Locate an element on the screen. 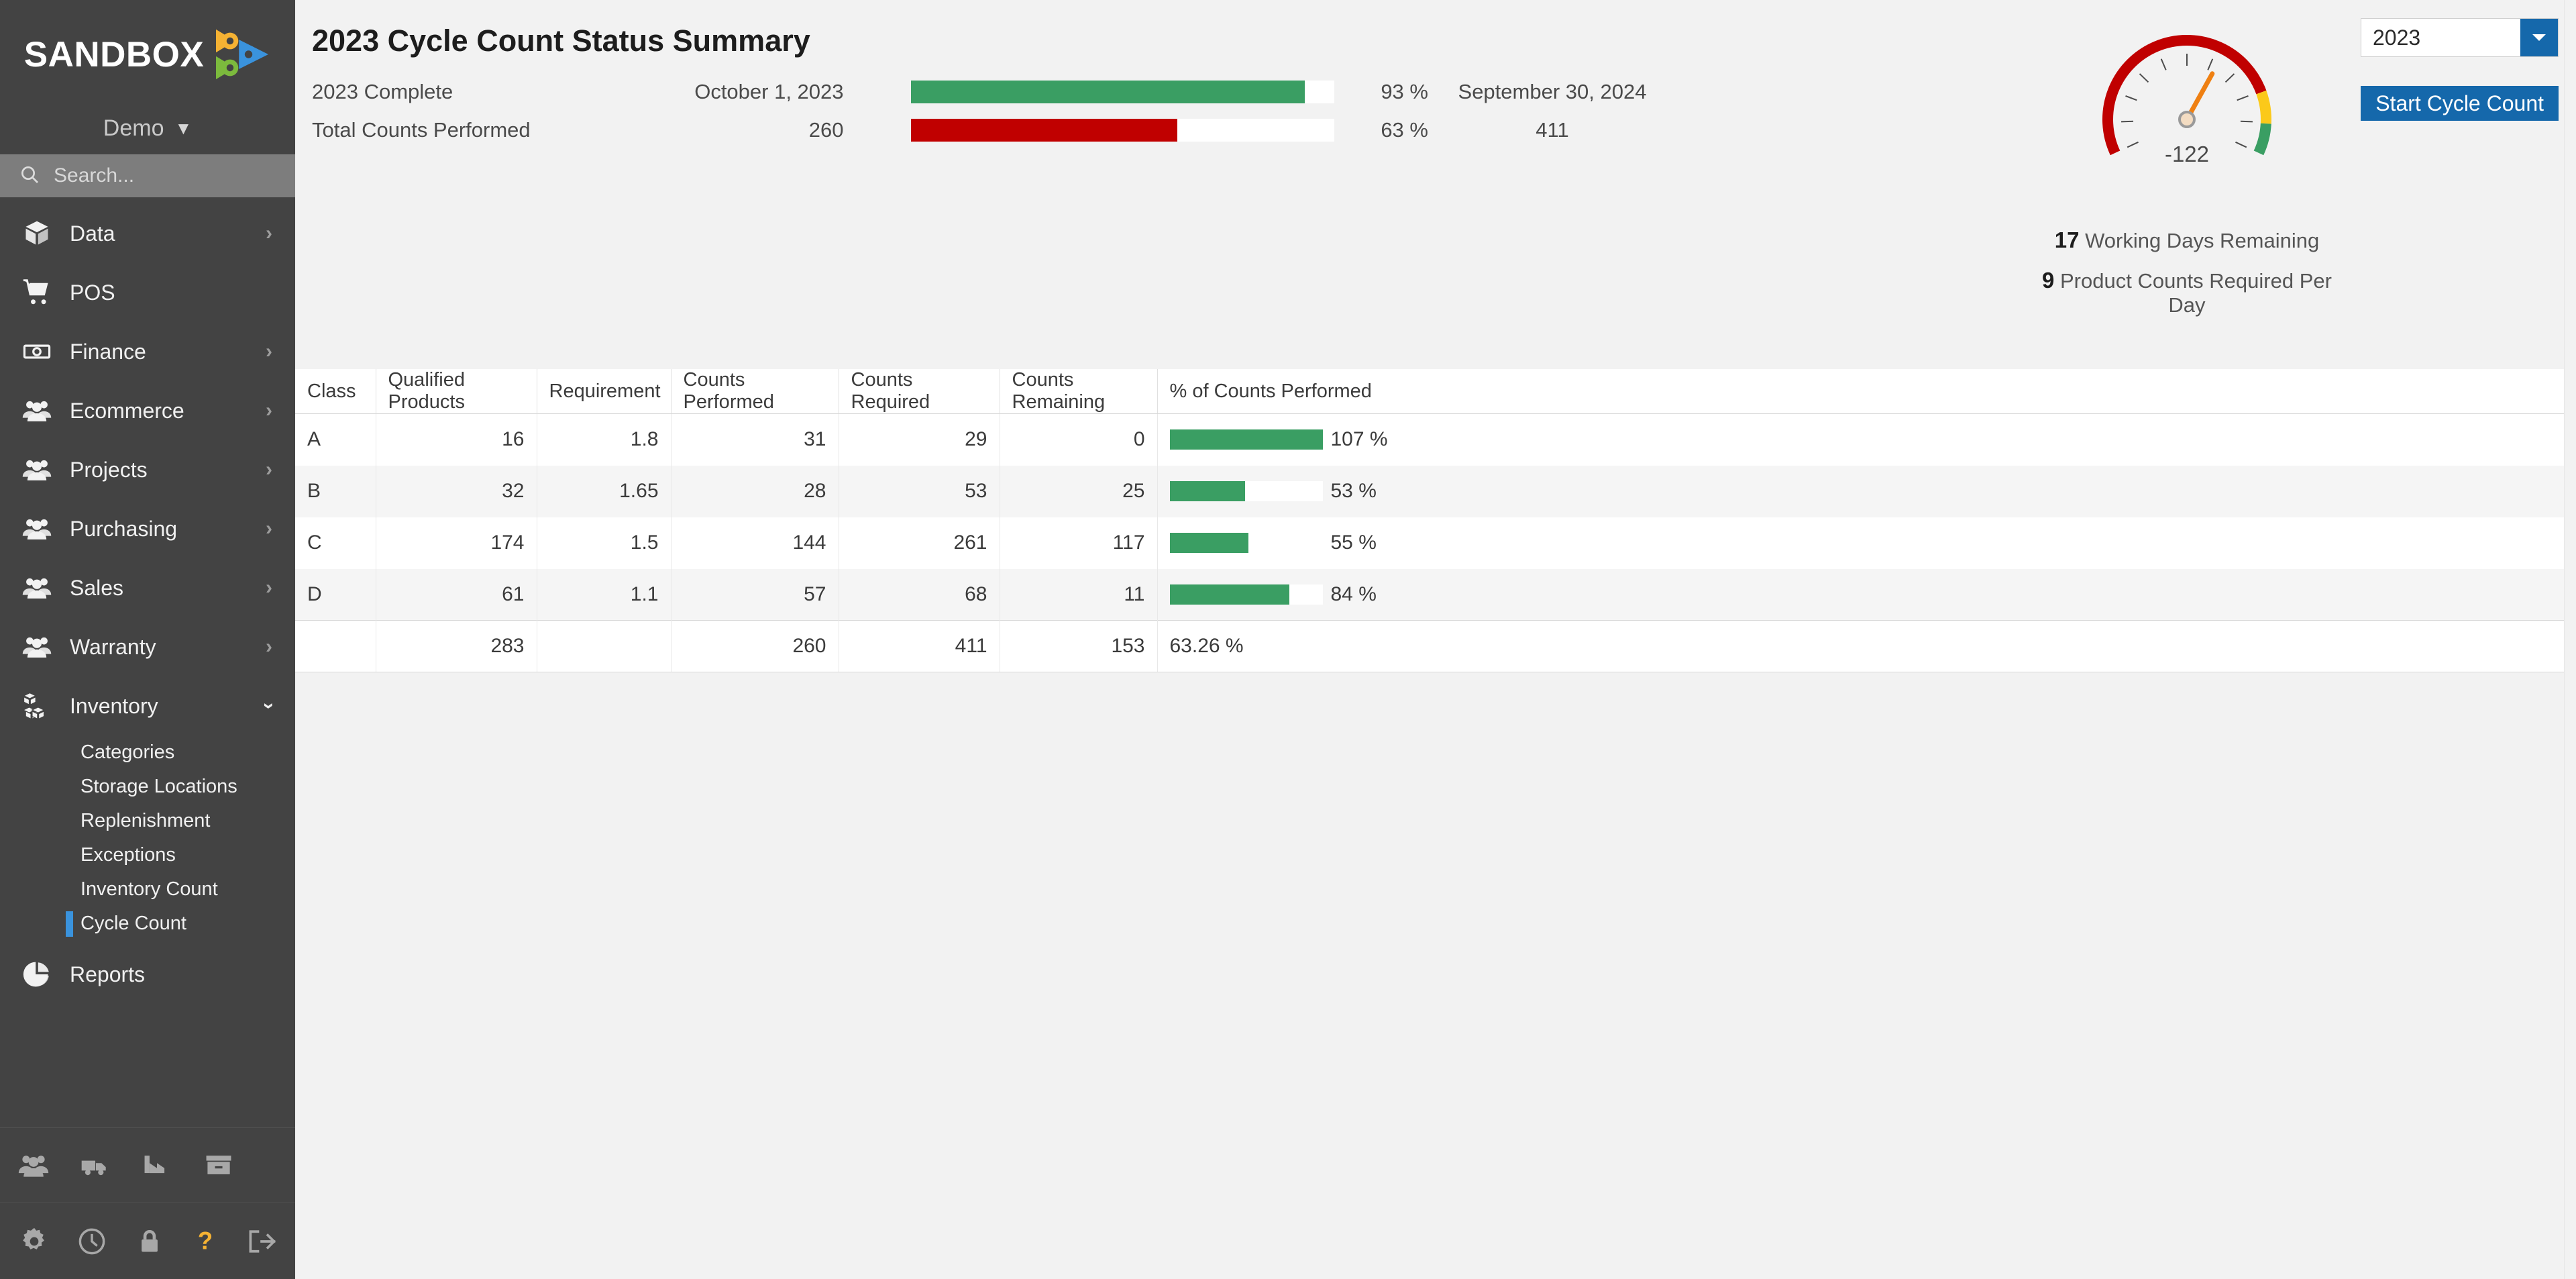 The image size is (2576, 1279). summary-percent-label: 93 % is located at coordinates (1404, 91).